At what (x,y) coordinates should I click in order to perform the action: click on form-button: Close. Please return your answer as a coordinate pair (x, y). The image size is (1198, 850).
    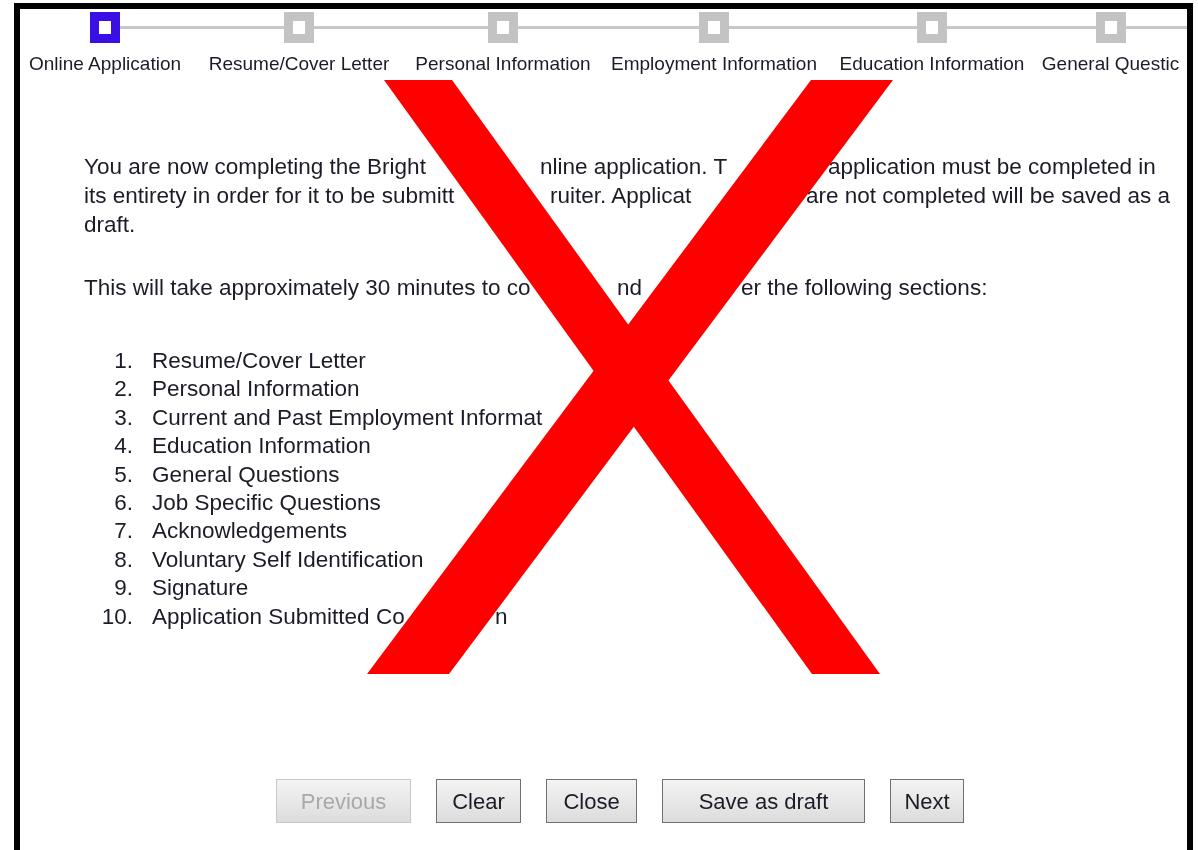
    Looking at the image, I should click on (591, 801).